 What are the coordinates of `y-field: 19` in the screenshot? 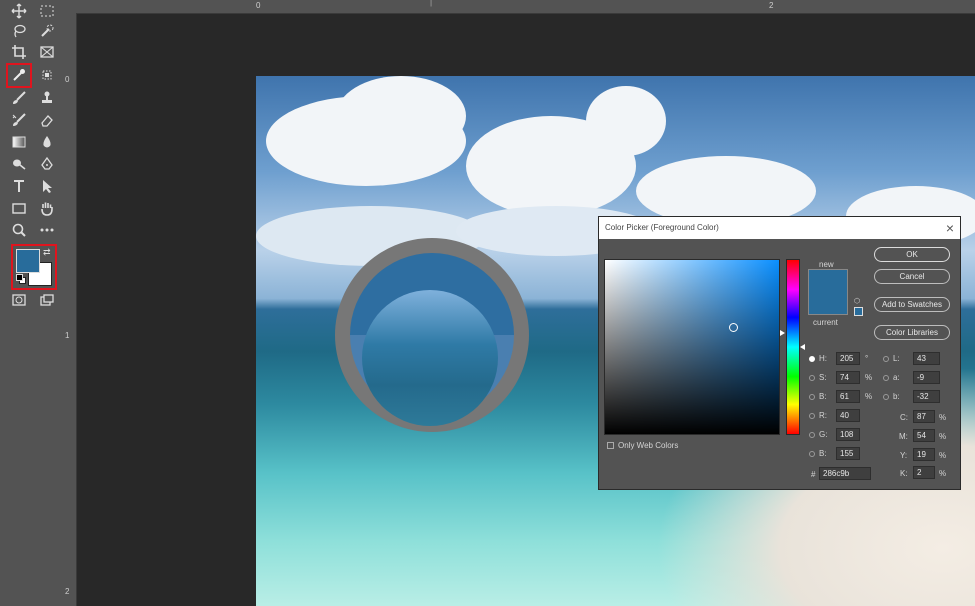 It's located at (924, 454).